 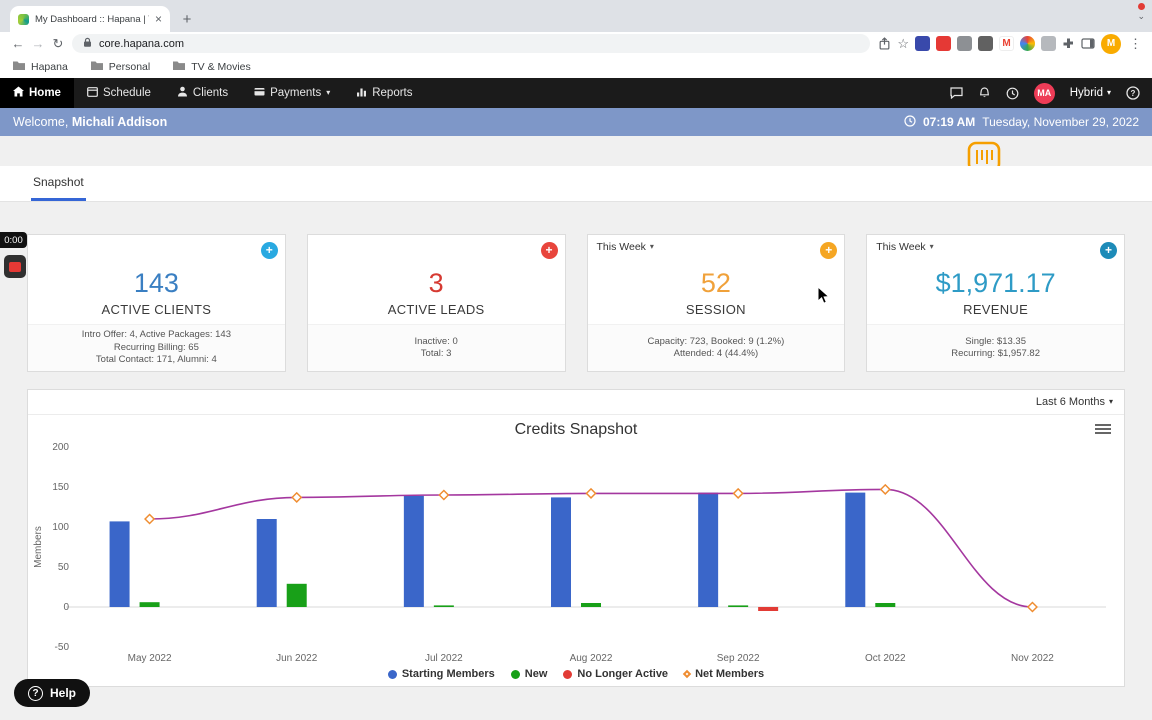 I want to click on add-client-button: +, so click(x=269, y=250).